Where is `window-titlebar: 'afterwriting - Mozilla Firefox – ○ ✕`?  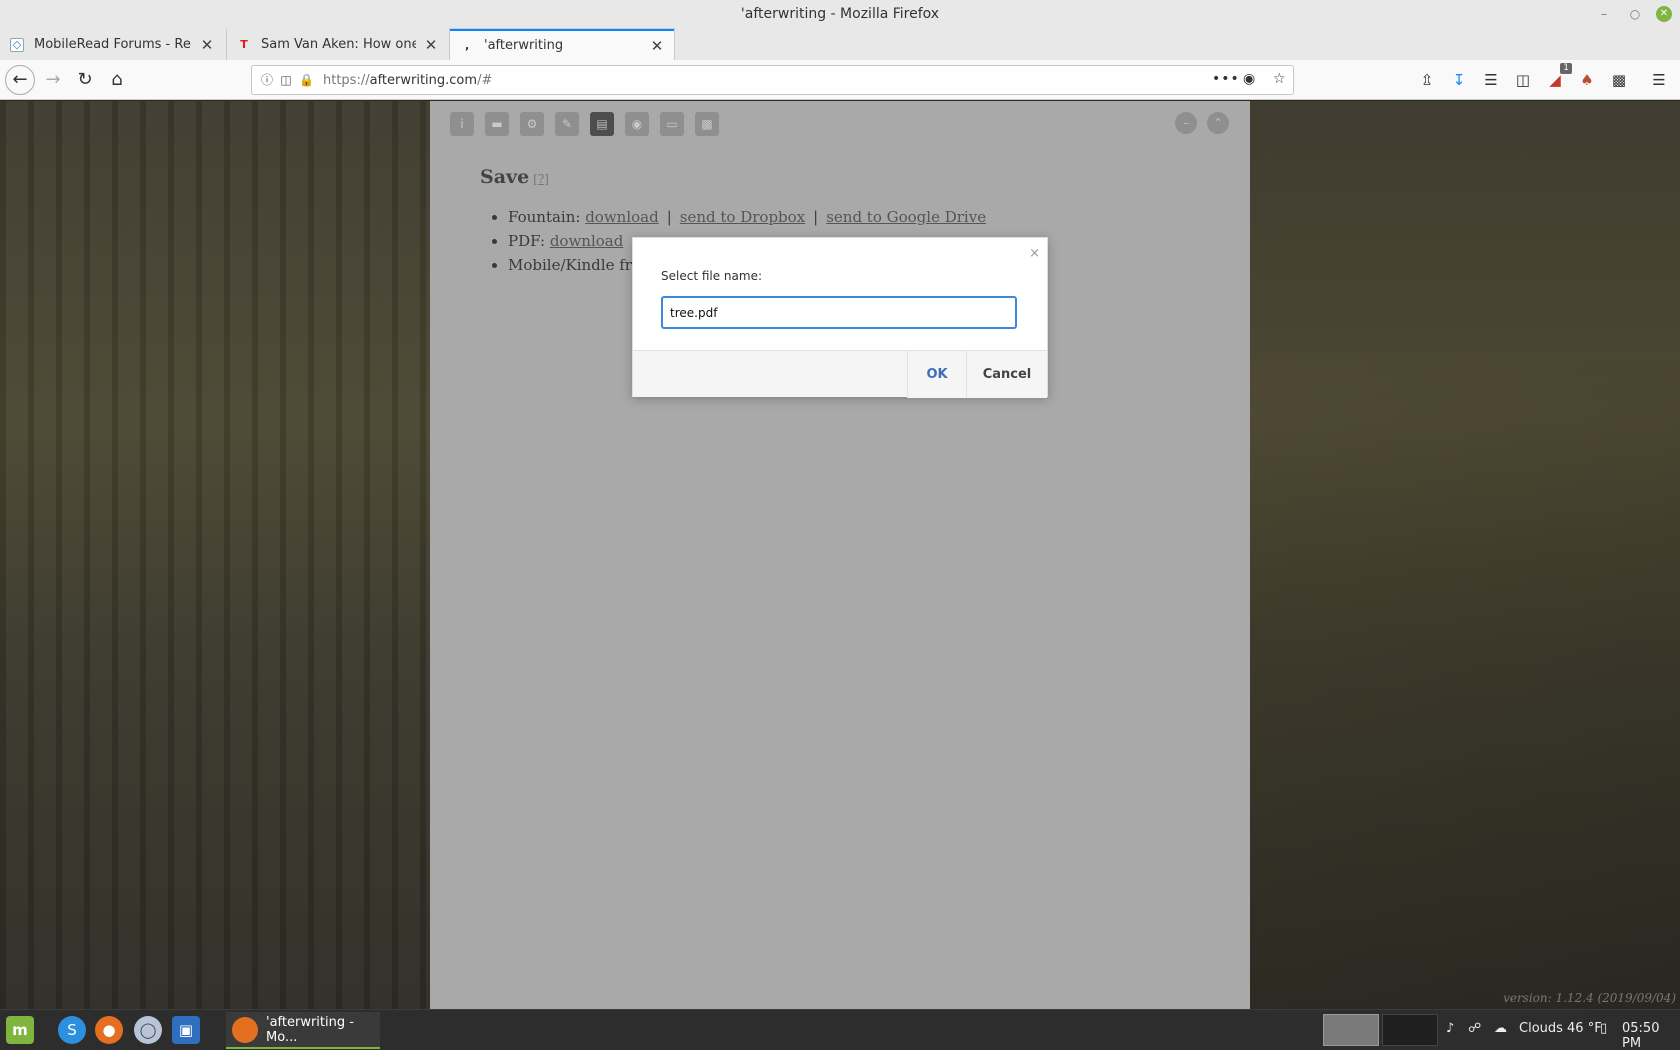 window-titlebar: 'afterwriting - Mozilla Firefox – ○ ✕ is located at coordinates (840, 14).